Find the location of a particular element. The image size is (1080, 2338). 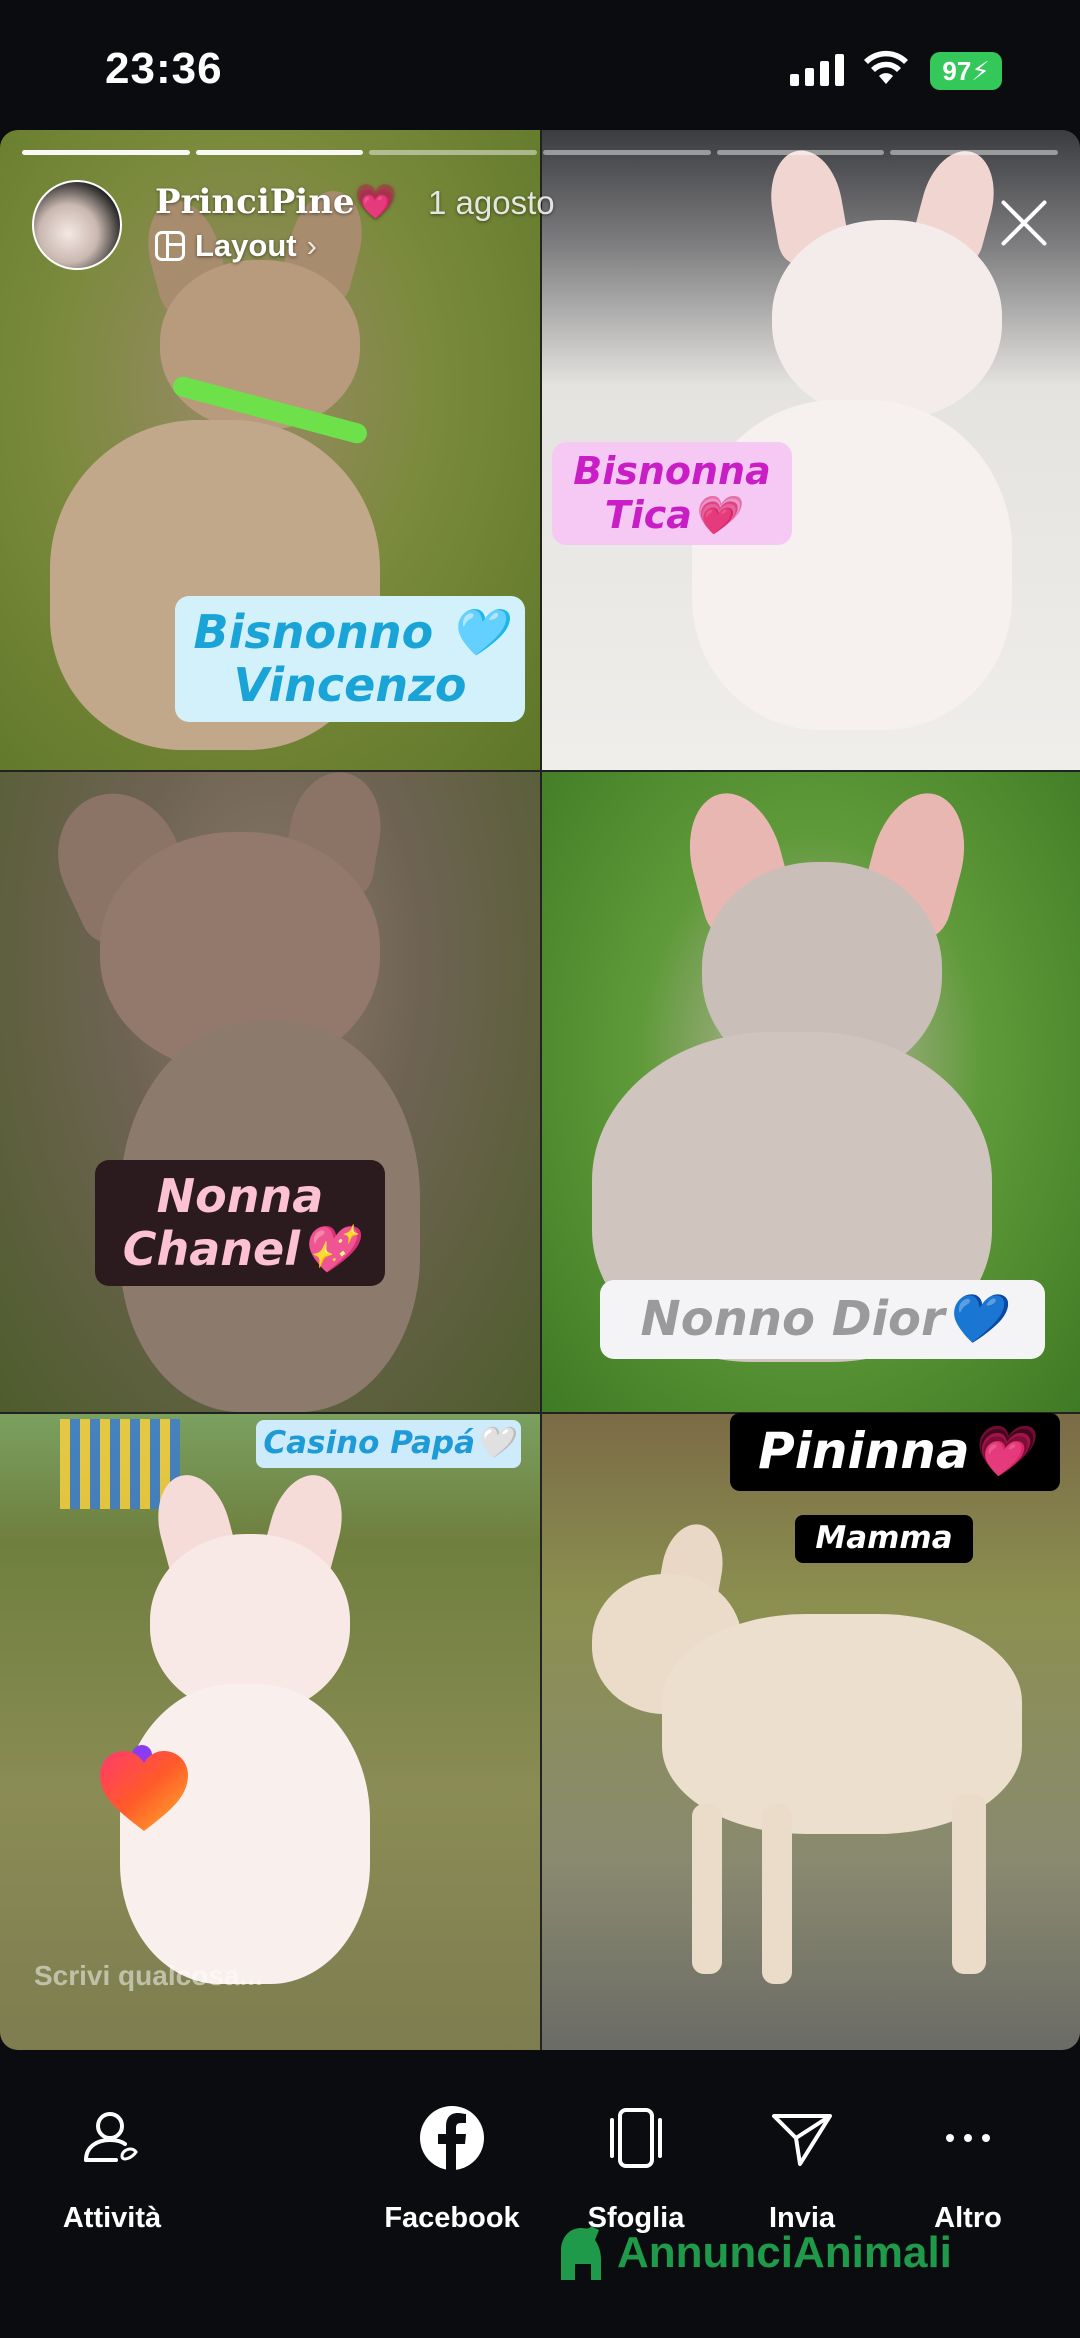

story-username: PrinciPine💗 is located at coordinates (276, 202).